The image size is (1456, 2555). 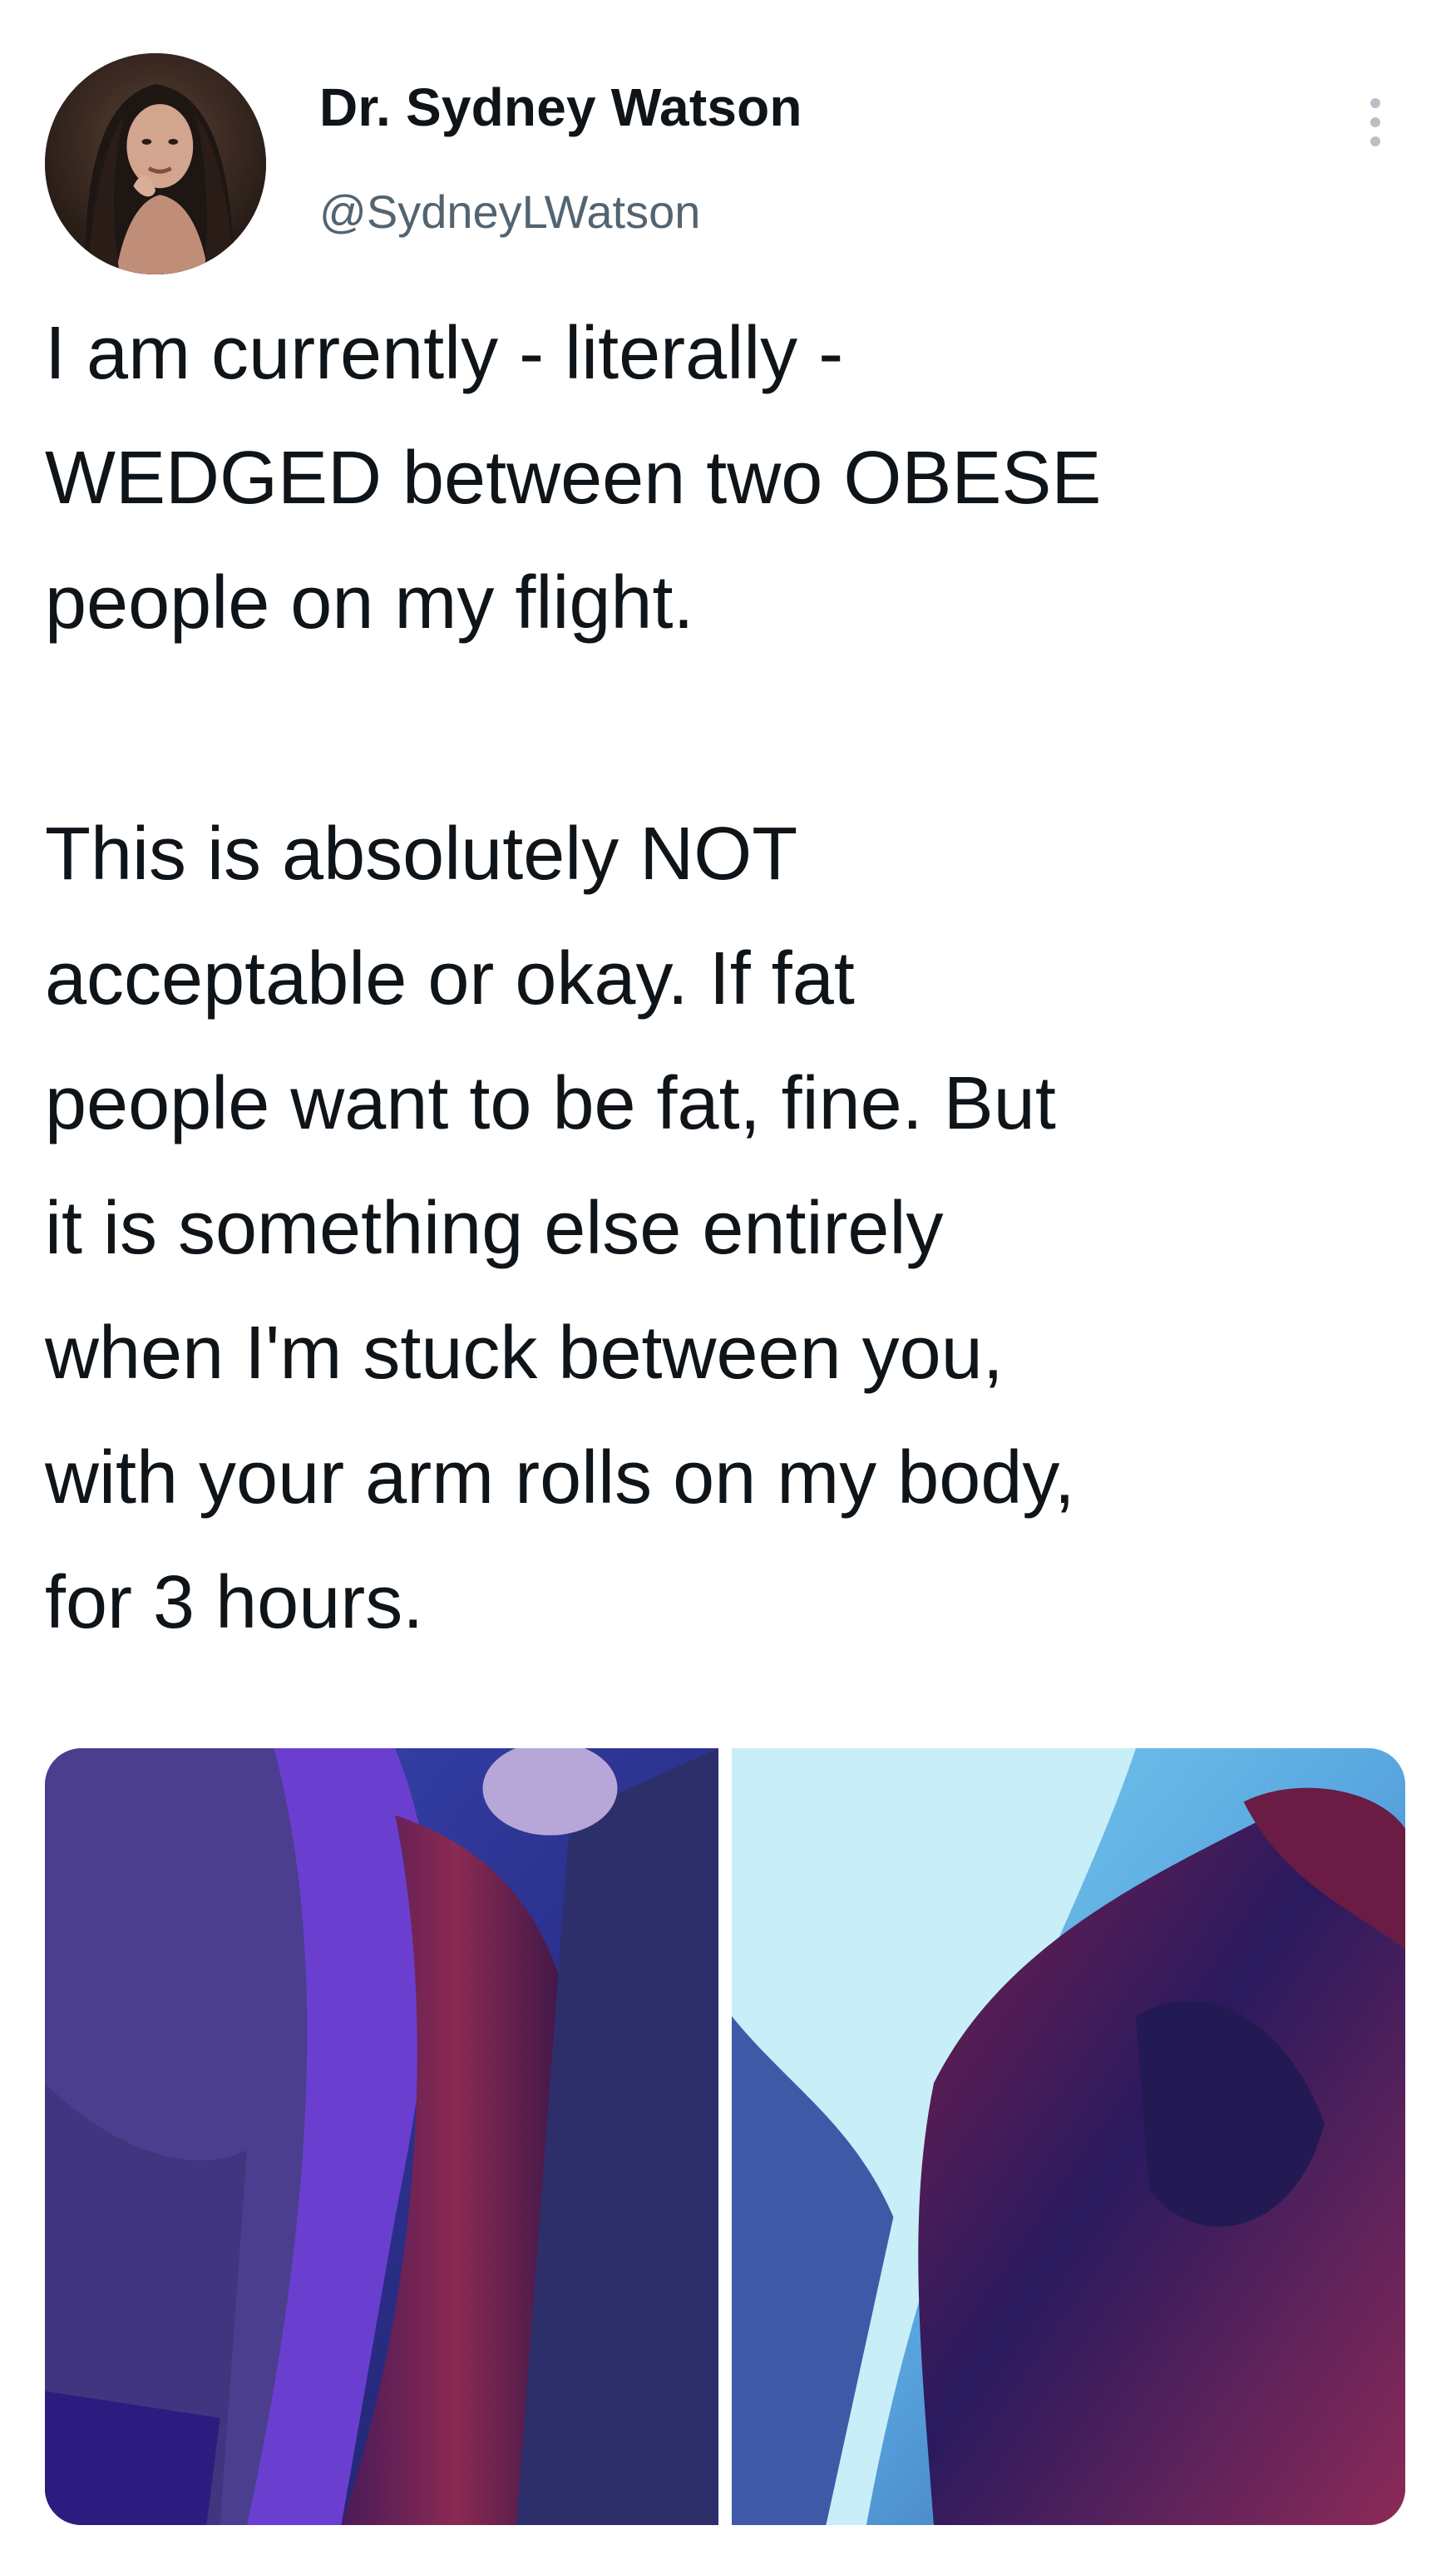 What do you see at coordinates (560, 107) in the screenshot?
I see `author-display-name: Dr. Sydney Watson` at bounding box center [560, 107].